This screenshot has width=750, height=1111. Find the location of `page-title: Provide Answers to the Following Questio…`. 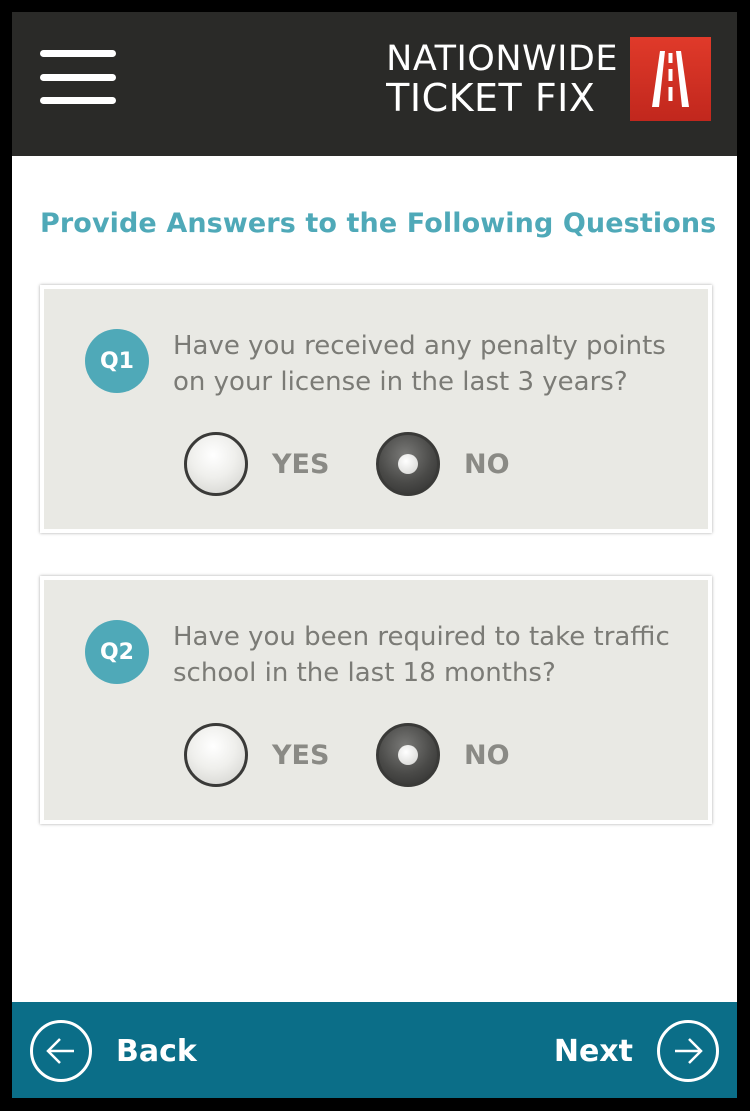

page-title: Provide Answers to the Following Questio… is located at coordinates (378, 223).